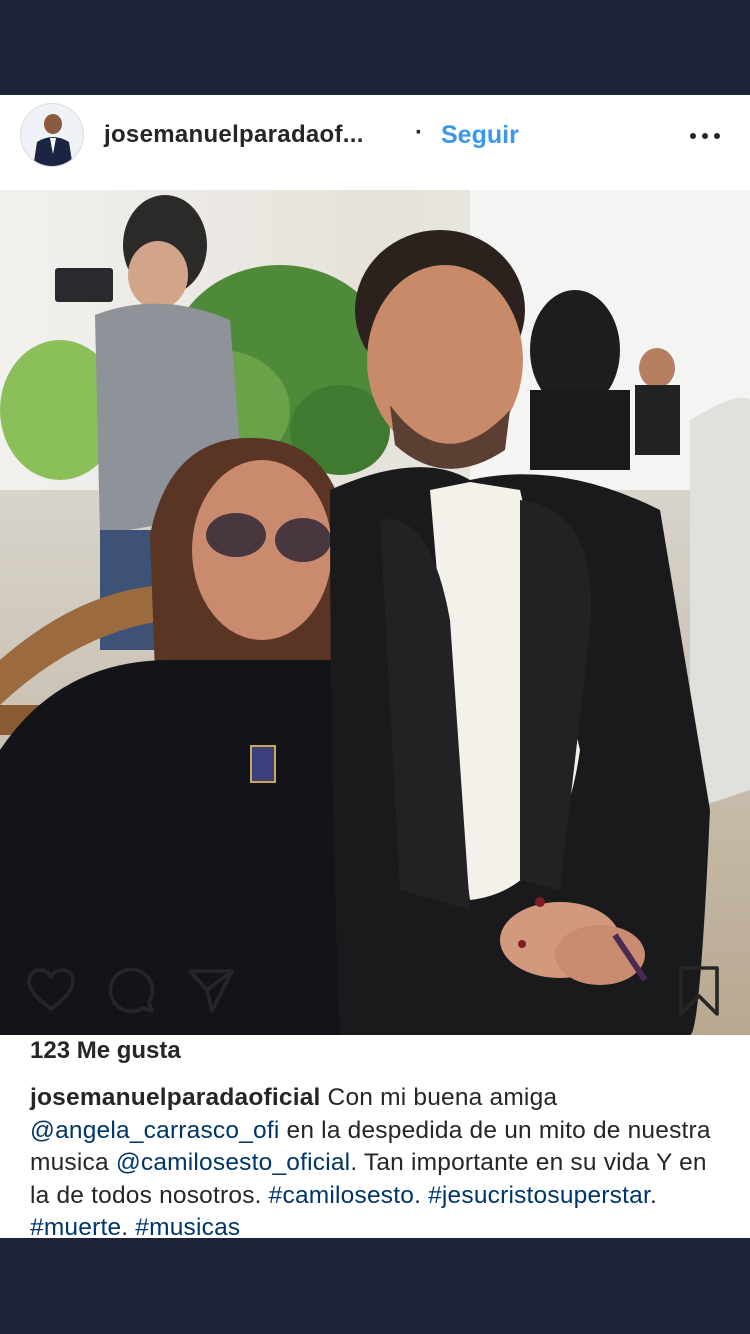 The height and width of the screenshot is (1334, 750). Describe the element at coordinates (701, 991) in the screenshot. I see `bookmark-icon` at that location.